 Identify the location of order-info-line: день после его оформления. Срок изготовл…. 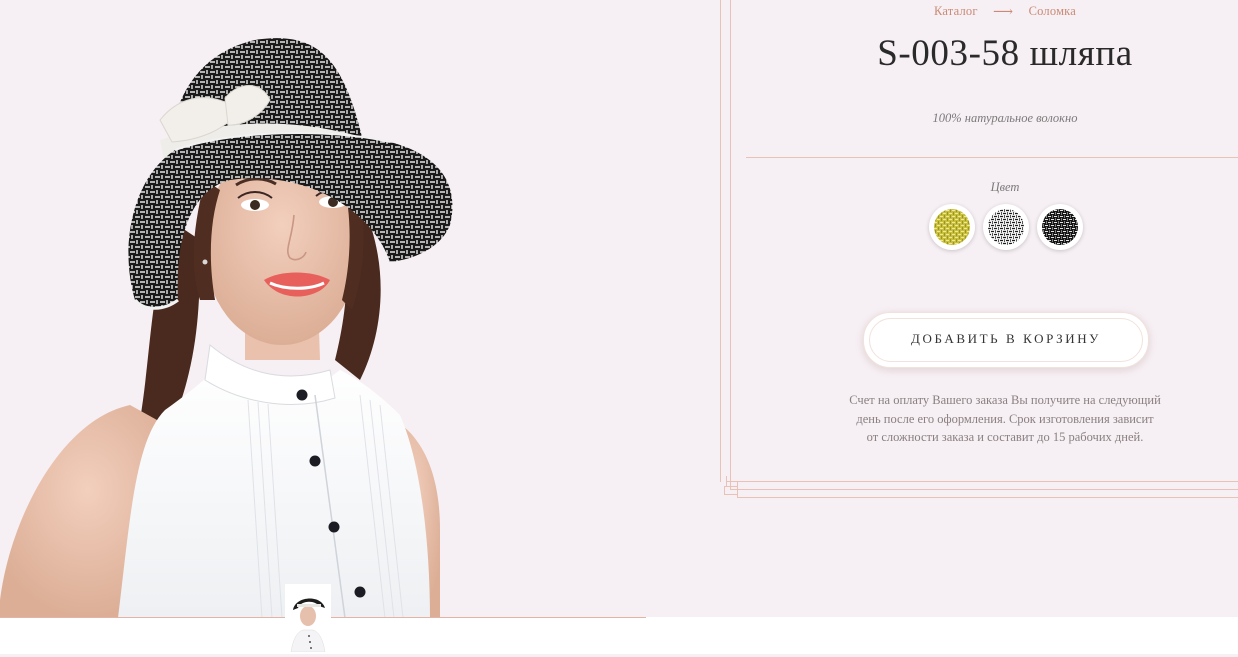
(1005, 418).